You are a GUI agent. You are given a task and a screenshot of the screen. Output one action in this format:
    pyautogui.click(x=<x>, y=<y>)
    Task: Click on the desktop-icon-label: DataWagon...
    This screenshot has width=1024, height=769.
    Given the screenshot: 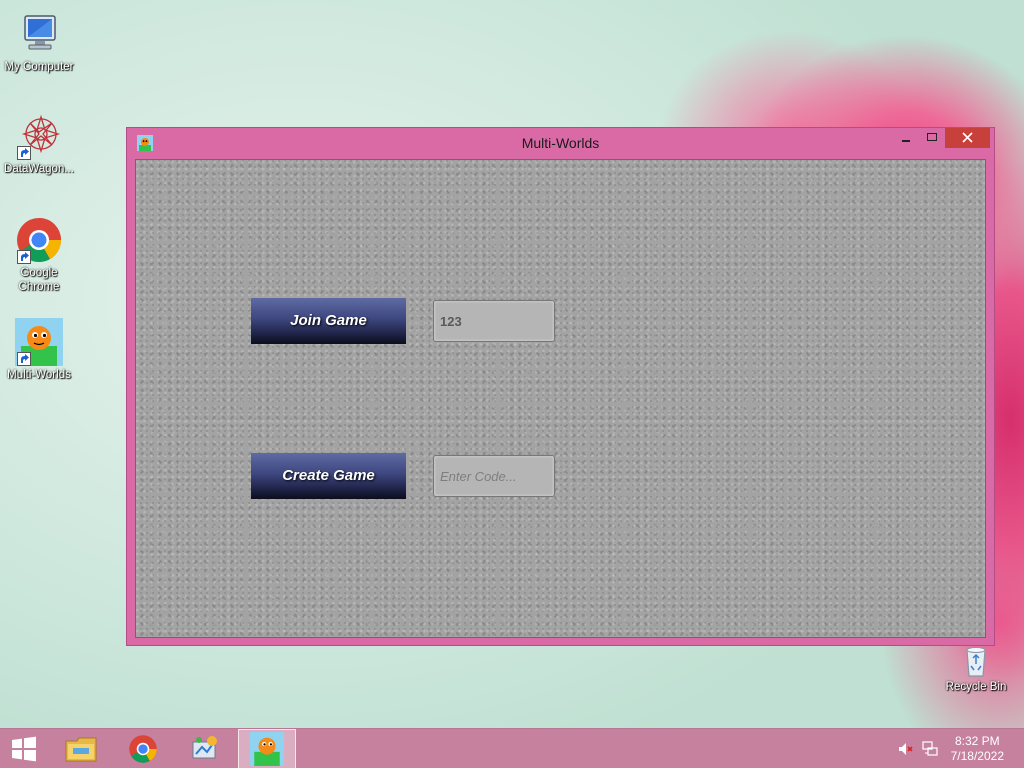 What is the action you would take?
    pyautogui.click(x=39, y=169)
    